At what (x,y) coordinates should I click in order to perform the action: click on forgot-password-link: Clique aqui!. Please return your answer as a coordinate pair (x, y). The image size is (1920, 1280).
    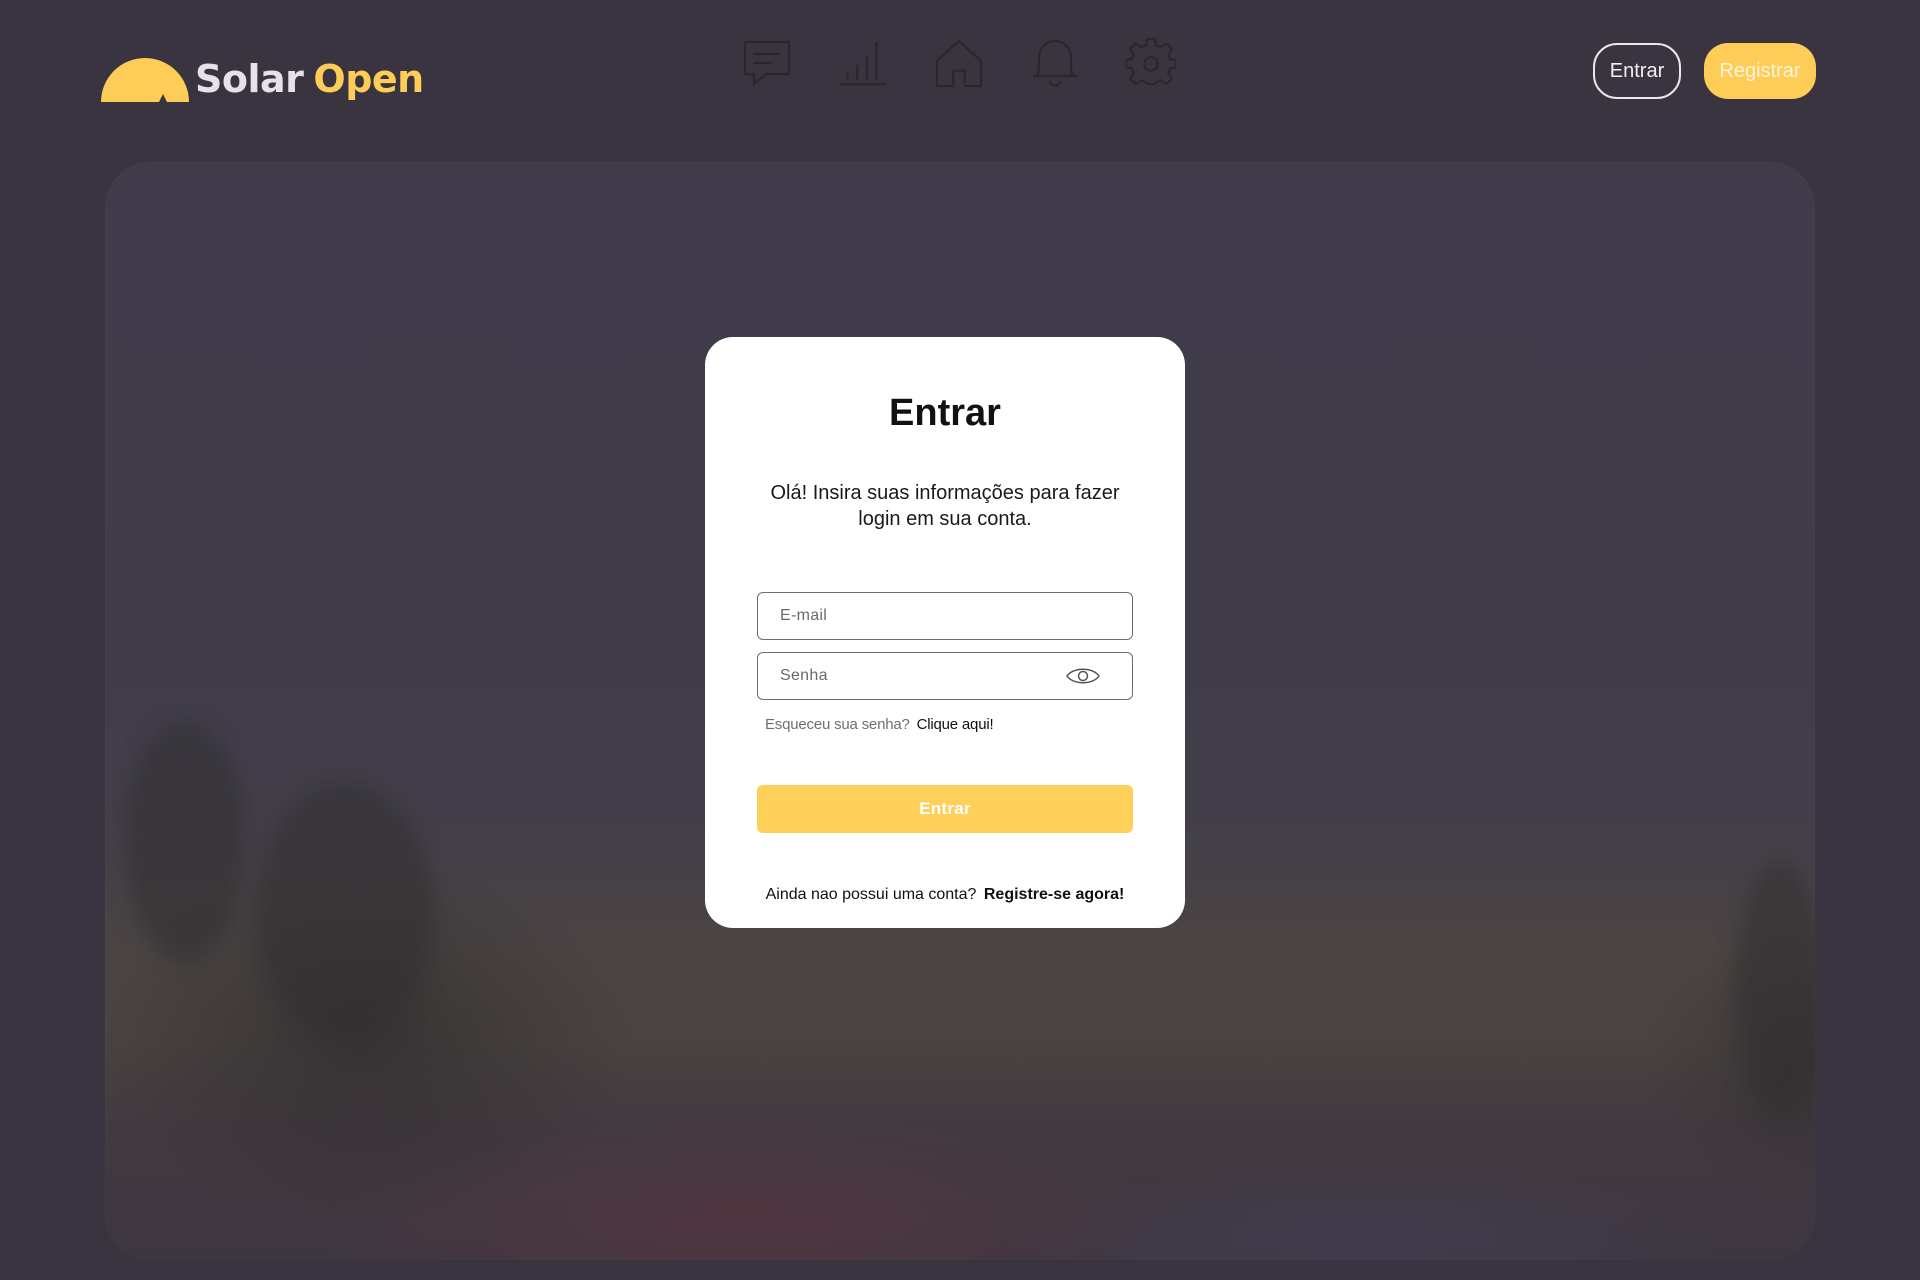
    Looking at the image, I should click on (955, 724).